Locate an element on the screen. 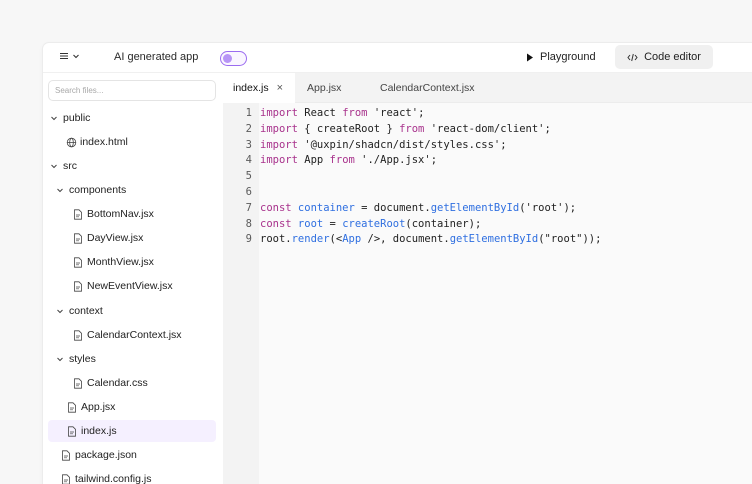  tab-calendarcontext-jsx: CalendarContext.jsx is located at coordinates (427, 88).